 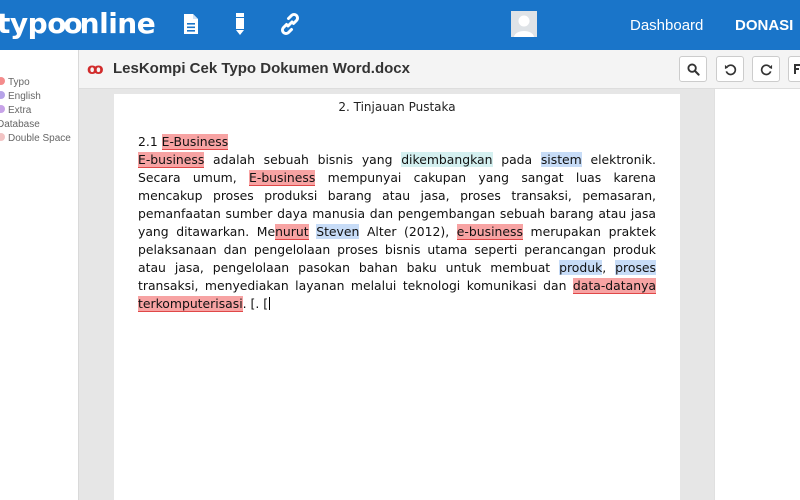 What do you see at coordinates (561, 159) in the screenshot?
I see `english-highlight: sistem` at bounding box center [561, 159].